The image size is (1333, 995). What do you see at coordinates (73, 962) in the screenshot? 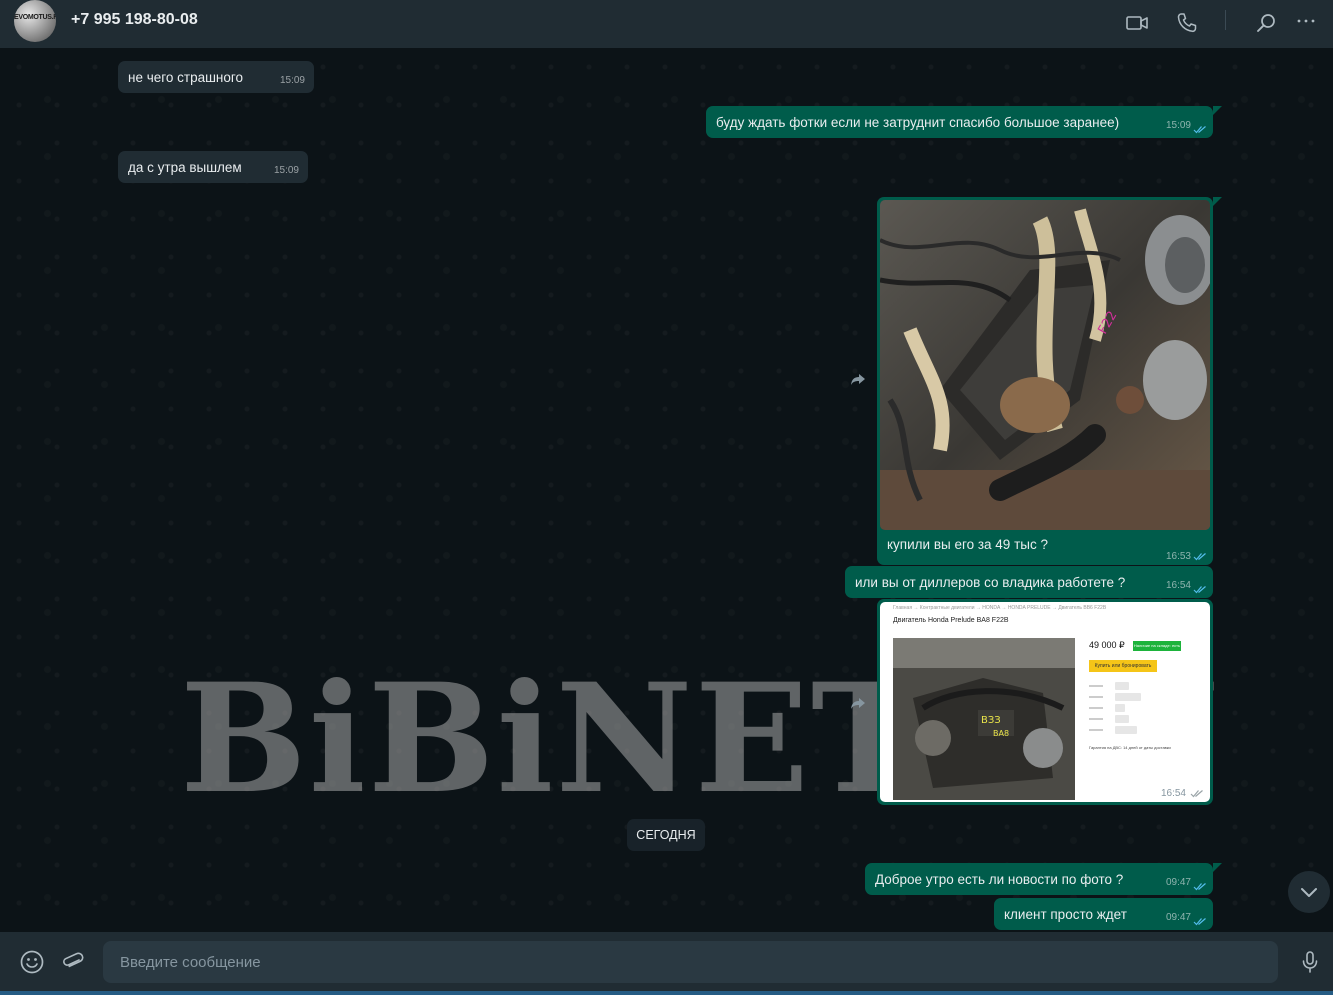
I see `attach-icon` at bounding box center [73, 962].